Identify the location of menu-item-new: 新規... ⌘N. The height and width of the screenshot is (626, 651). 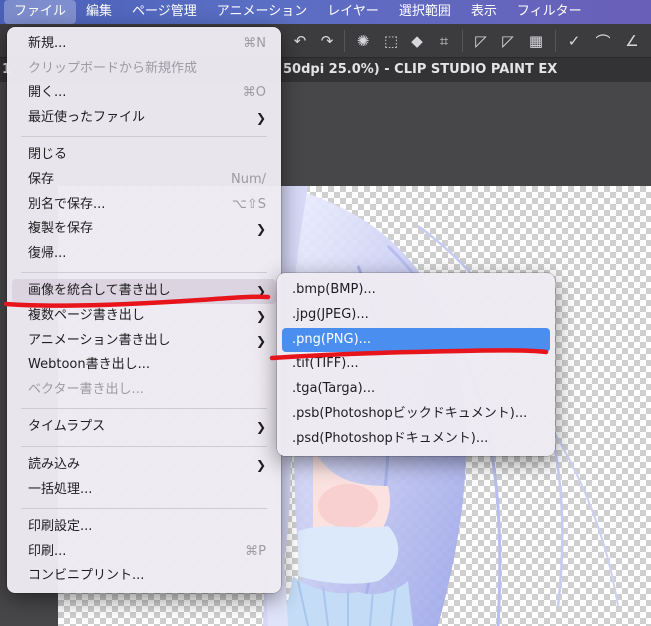
(144, 44).